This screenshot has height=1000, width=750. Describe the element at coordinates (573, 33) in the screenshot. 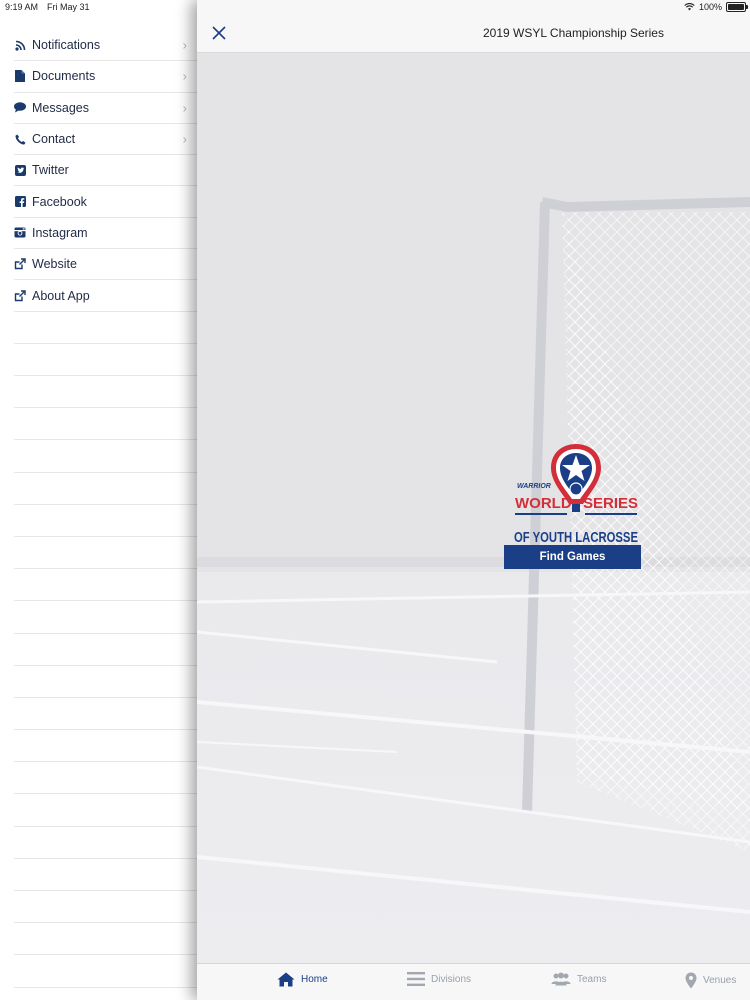

I see `page-title: 2019 WSYL Championship Series` at that location.